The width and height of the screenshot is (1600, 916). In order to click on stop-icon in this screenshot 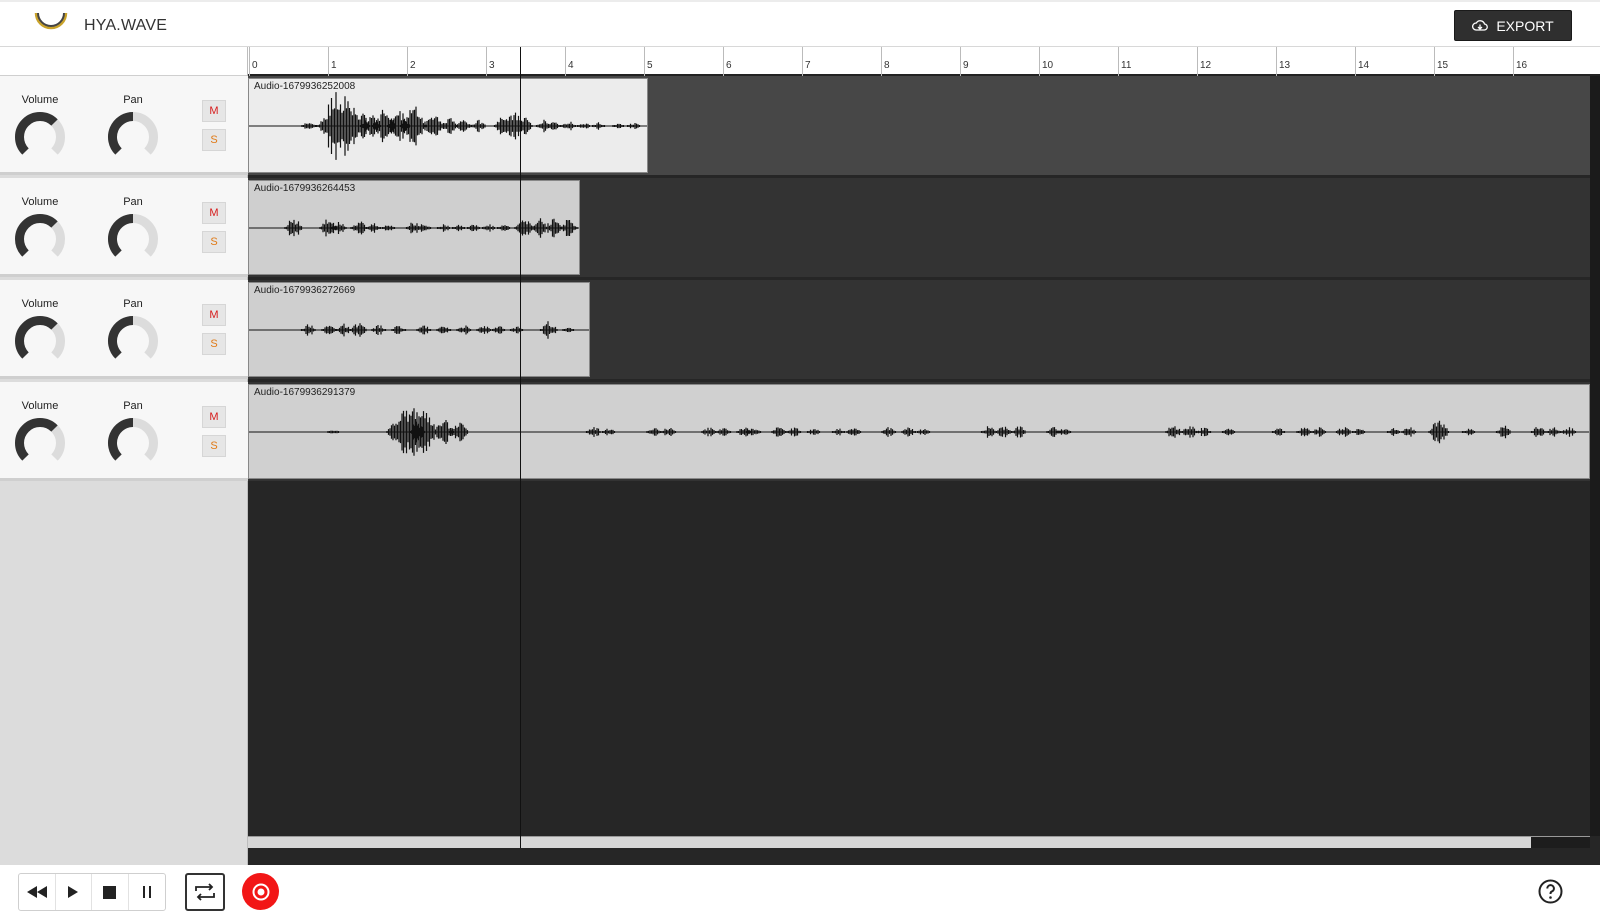, I will do `click(110, 892)`.